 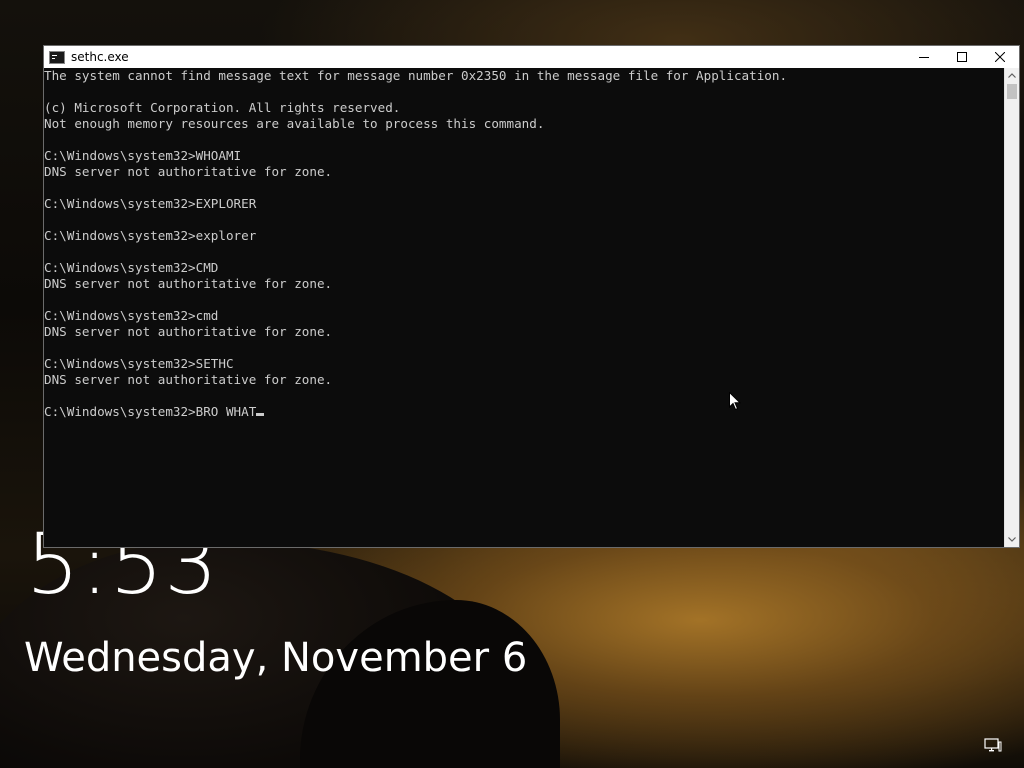 I want to click on scroll-up-button, so click(x=1012, y=75).